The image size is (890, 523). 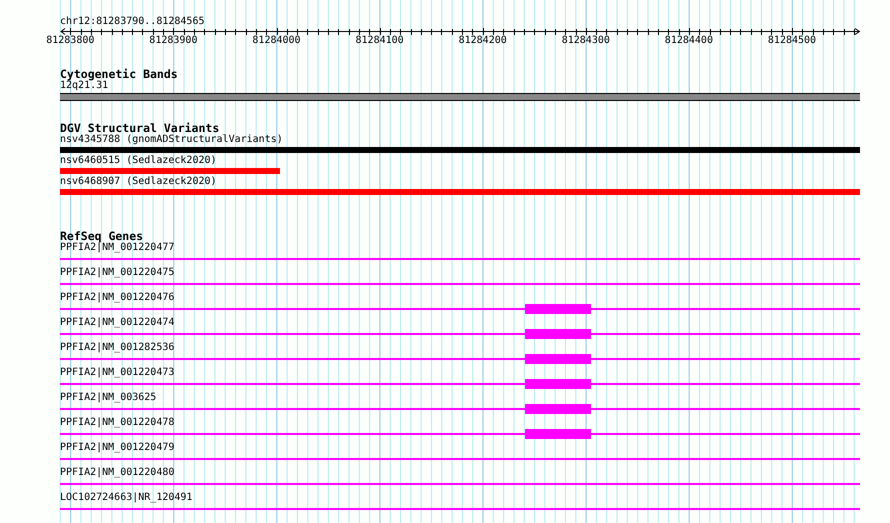 What do you see at coordinates (117, 273) in the screenshot?
I see `feature-label: PPFIA2|NM_001220475` at bounding box center [117, 273].